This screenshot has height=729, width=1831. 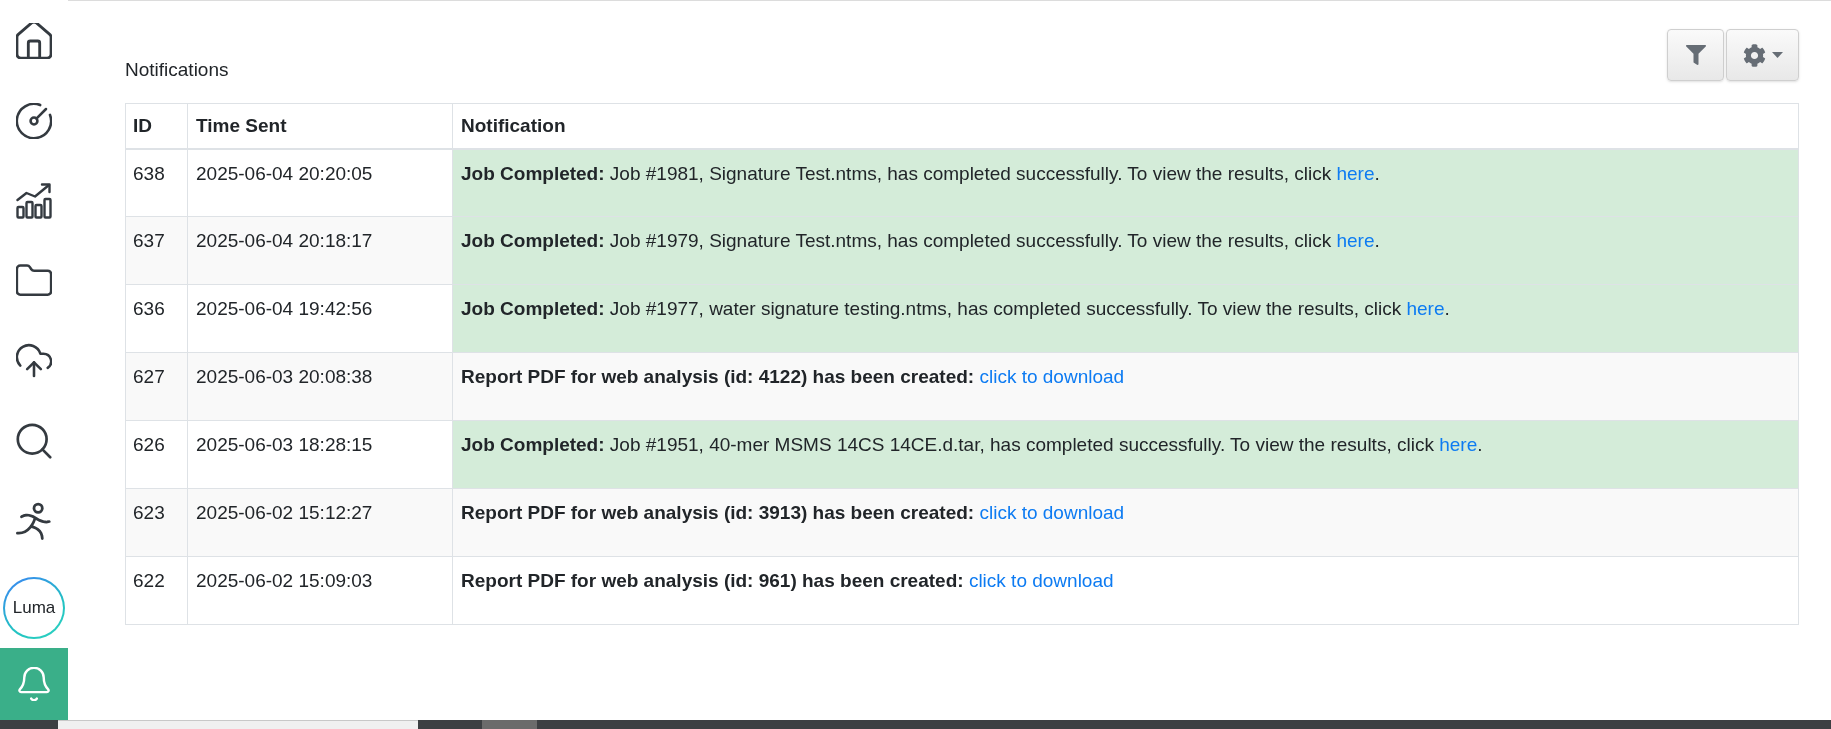 I want to click on gauge-icon, so click(x=34, y=121).